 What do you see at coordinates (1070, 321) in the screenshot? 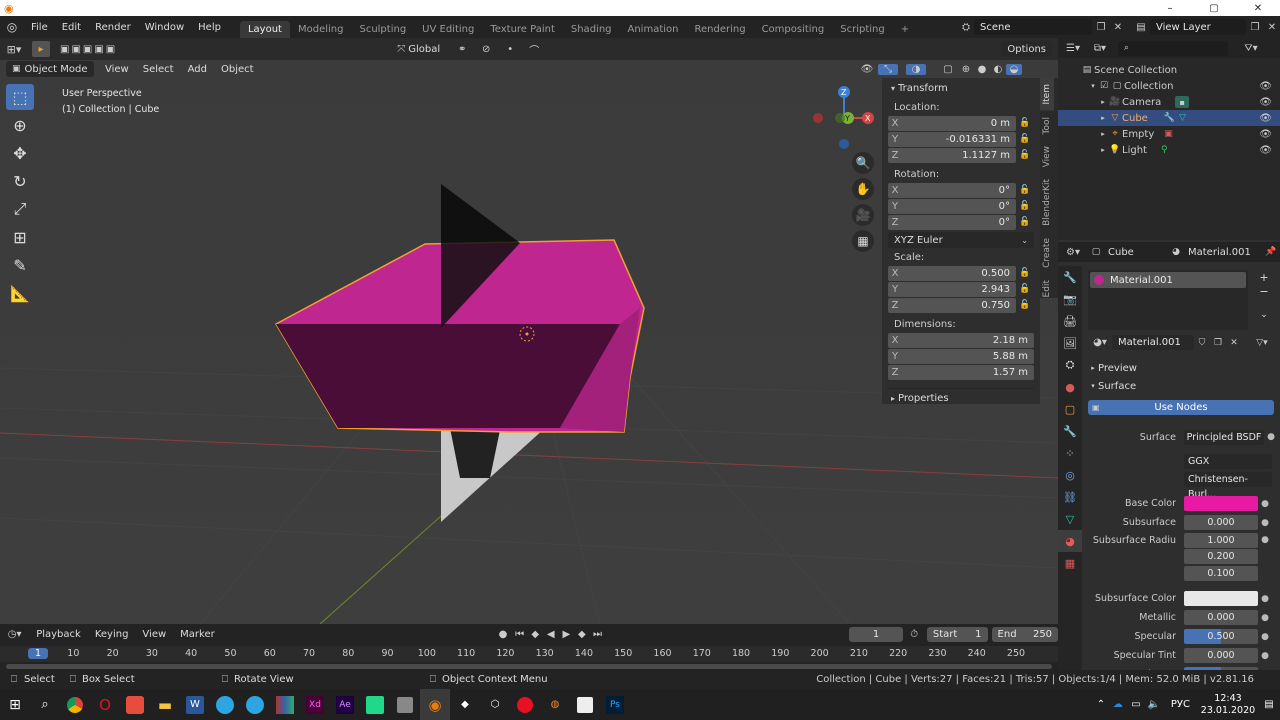
I see `output-tab-icon: 🖨` at bounding box center [1070, 321].